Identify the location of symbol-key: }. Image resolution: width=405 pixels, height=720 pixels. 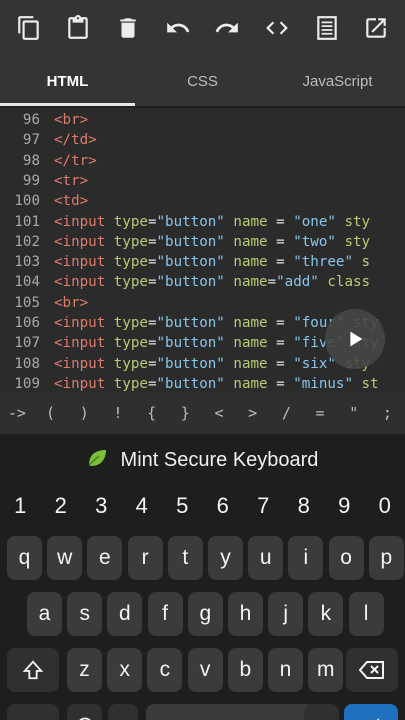
(185, 413).